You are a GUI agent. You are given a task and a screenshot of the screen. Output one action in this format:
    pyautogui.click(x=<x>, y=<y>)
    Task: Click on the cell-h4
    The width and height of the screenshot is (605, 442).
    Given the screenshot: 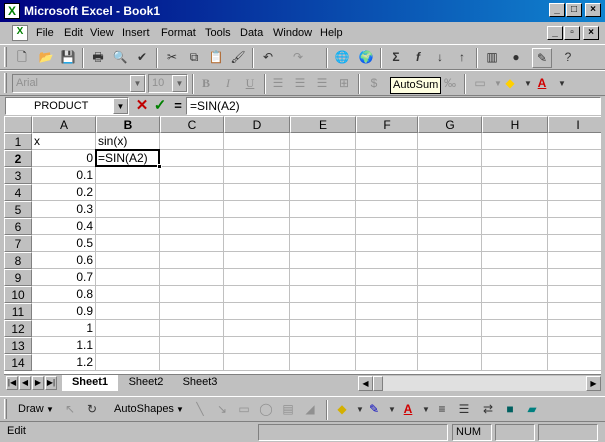 What is the action you would take?
    pyautogui.click(x=515, y=192)
    